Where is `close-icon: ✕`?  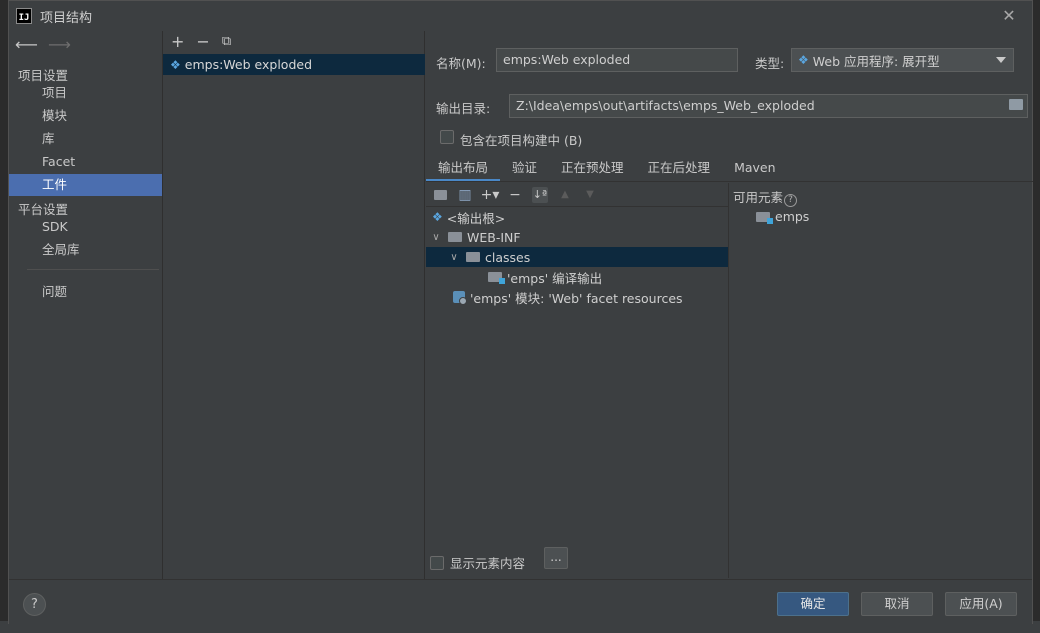
close-icon: ✕ is located at coordinates (1009, 16).